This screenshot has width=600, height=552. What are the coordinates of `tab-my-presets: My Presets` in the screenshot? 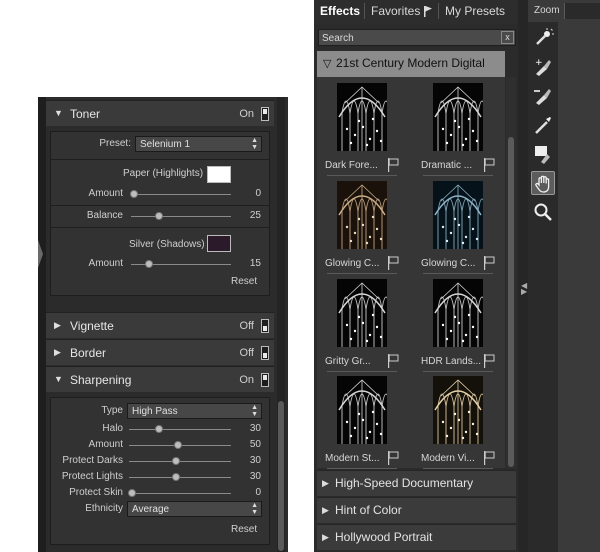 It's located at (475, 11).